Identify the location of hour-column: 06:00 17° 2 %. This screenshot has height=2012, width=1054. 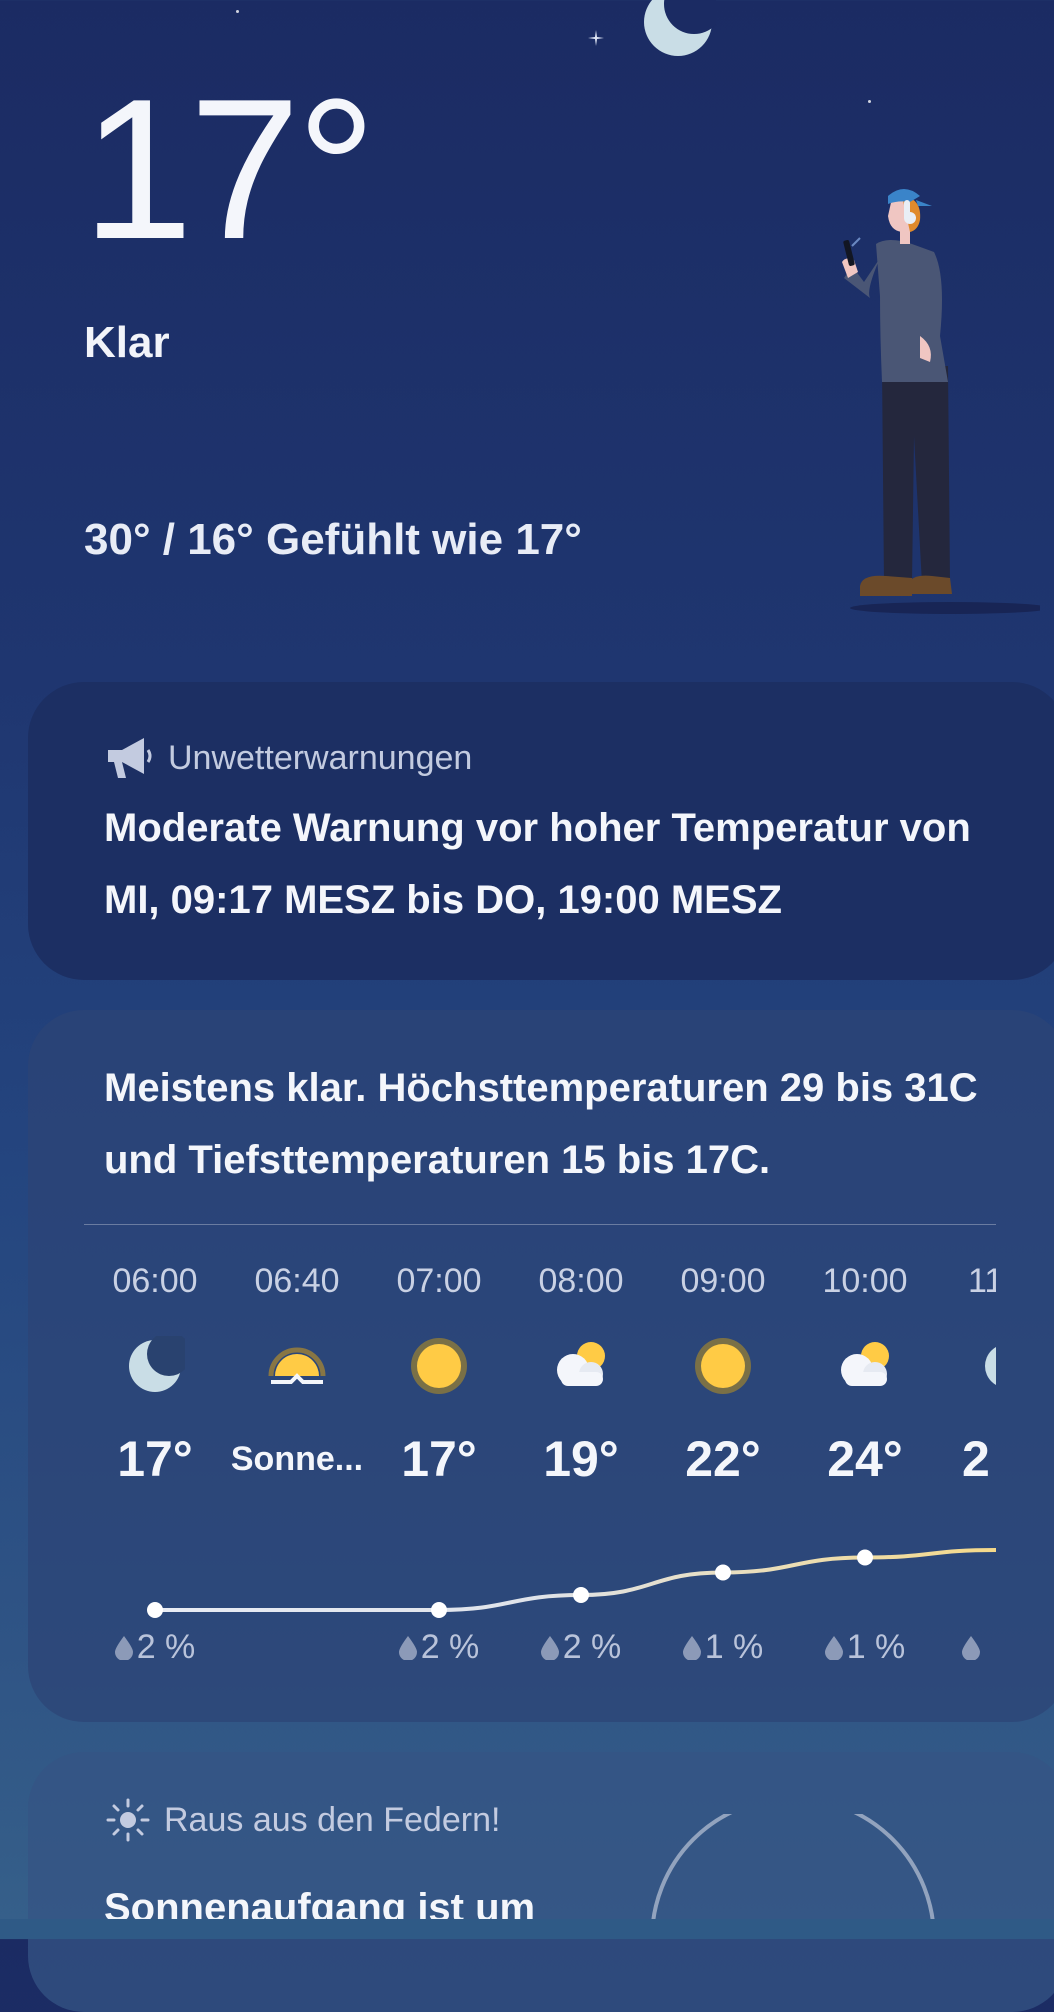
(155, 1477).